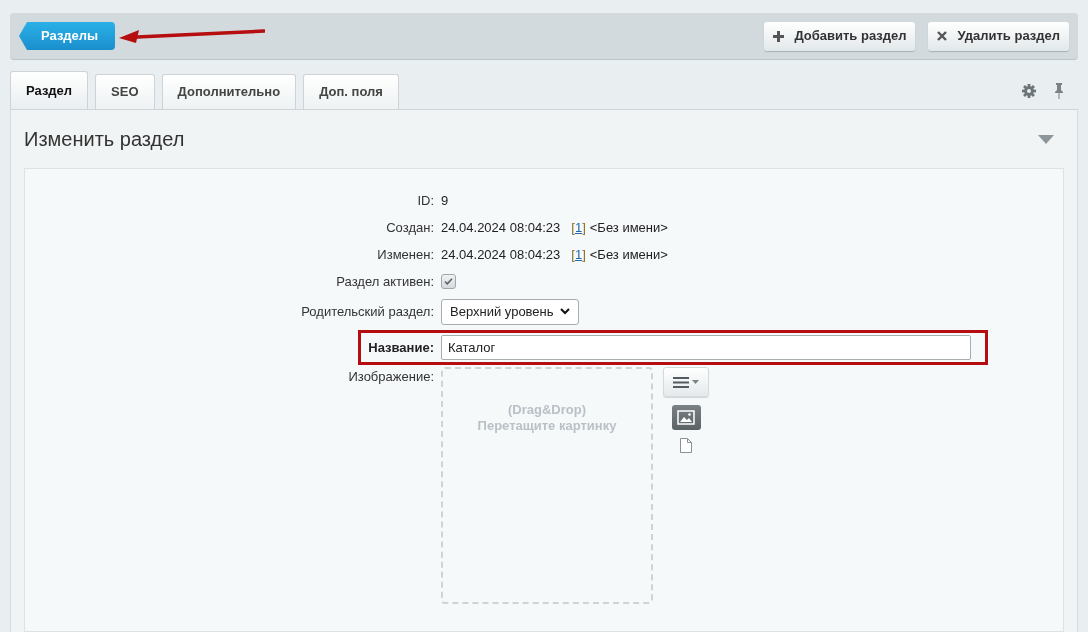 The width and height of the screenshot is (1088, 632). Describe the element at coordinates (681, 382) in the screenshot. I see `menu-icon` at that location.